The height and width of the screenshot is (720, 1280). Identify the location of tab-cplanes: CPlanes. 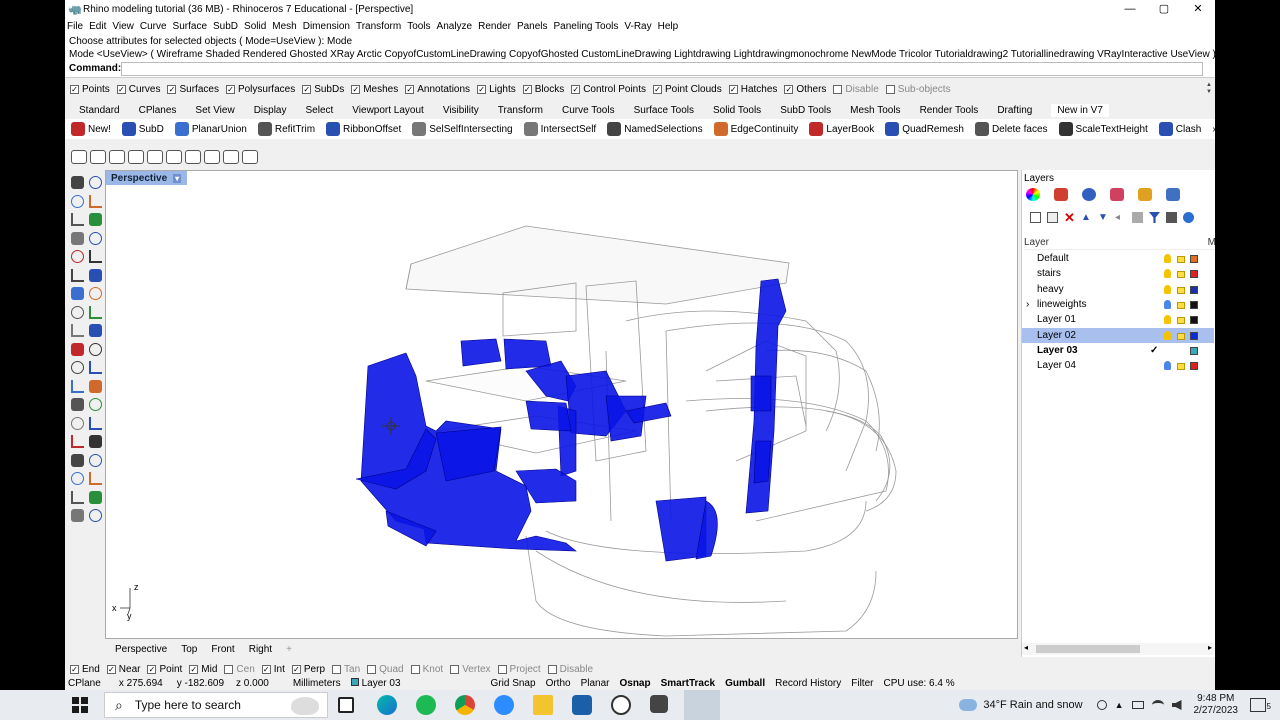
(158, 110).